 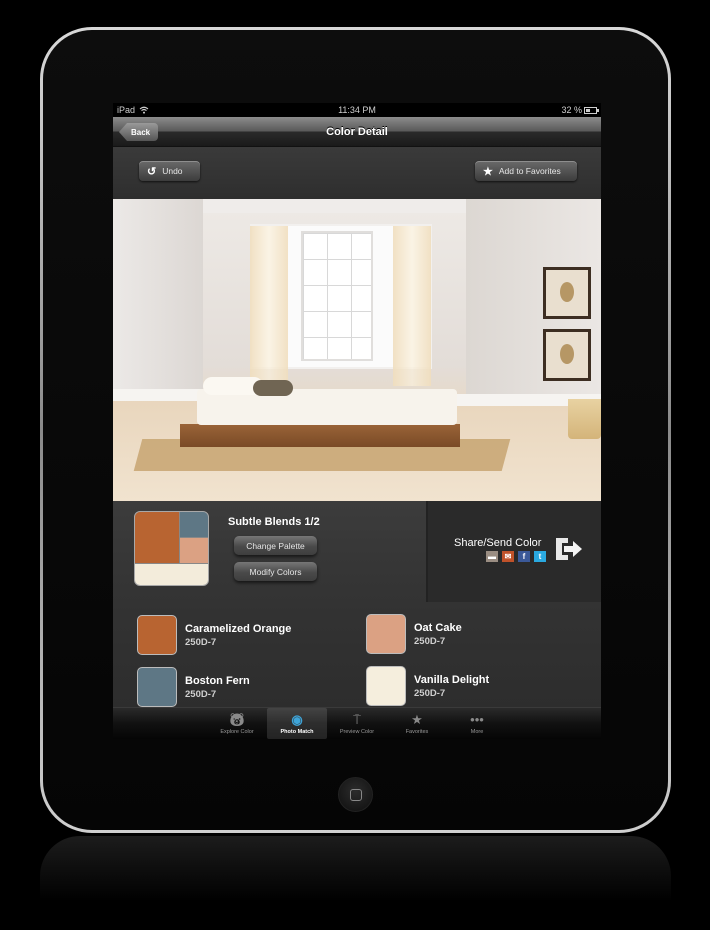 I want to click on basket, so click(x=584, y=419).